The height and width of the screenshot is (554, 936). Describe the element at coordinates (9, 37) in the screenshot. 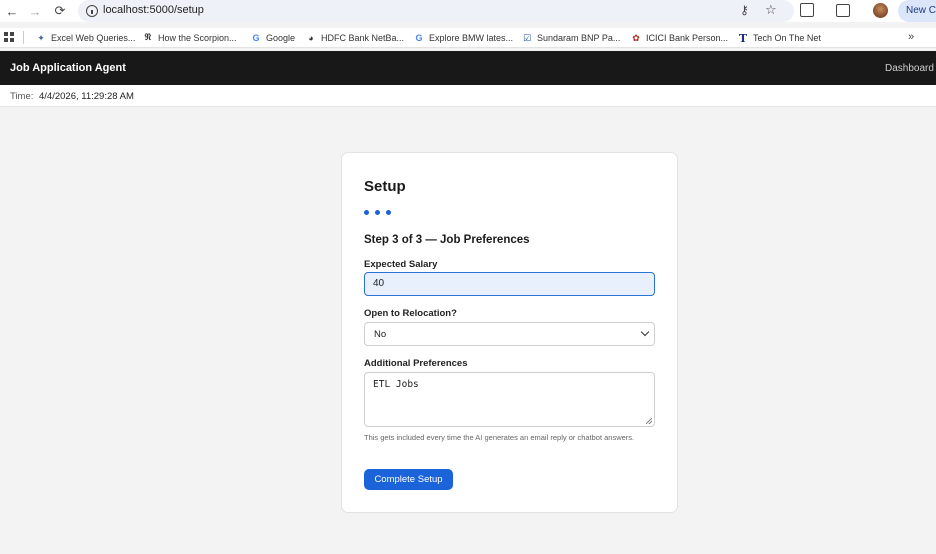

I see `apps-grid-icon` at that location.